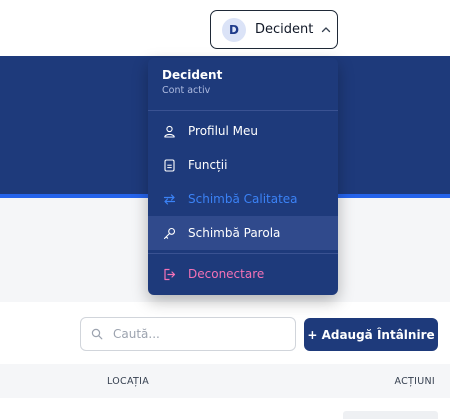 The image size is (450, 419). I want to click on swap-icon, so click(169, 199).